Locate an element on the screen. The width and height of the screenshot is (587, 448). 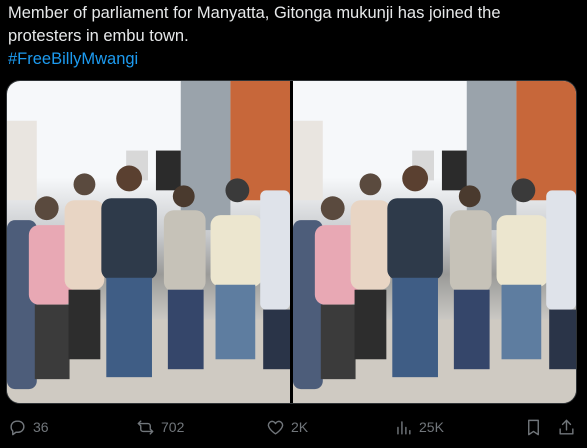
bookmark-button is located at coordinates (533, 427).